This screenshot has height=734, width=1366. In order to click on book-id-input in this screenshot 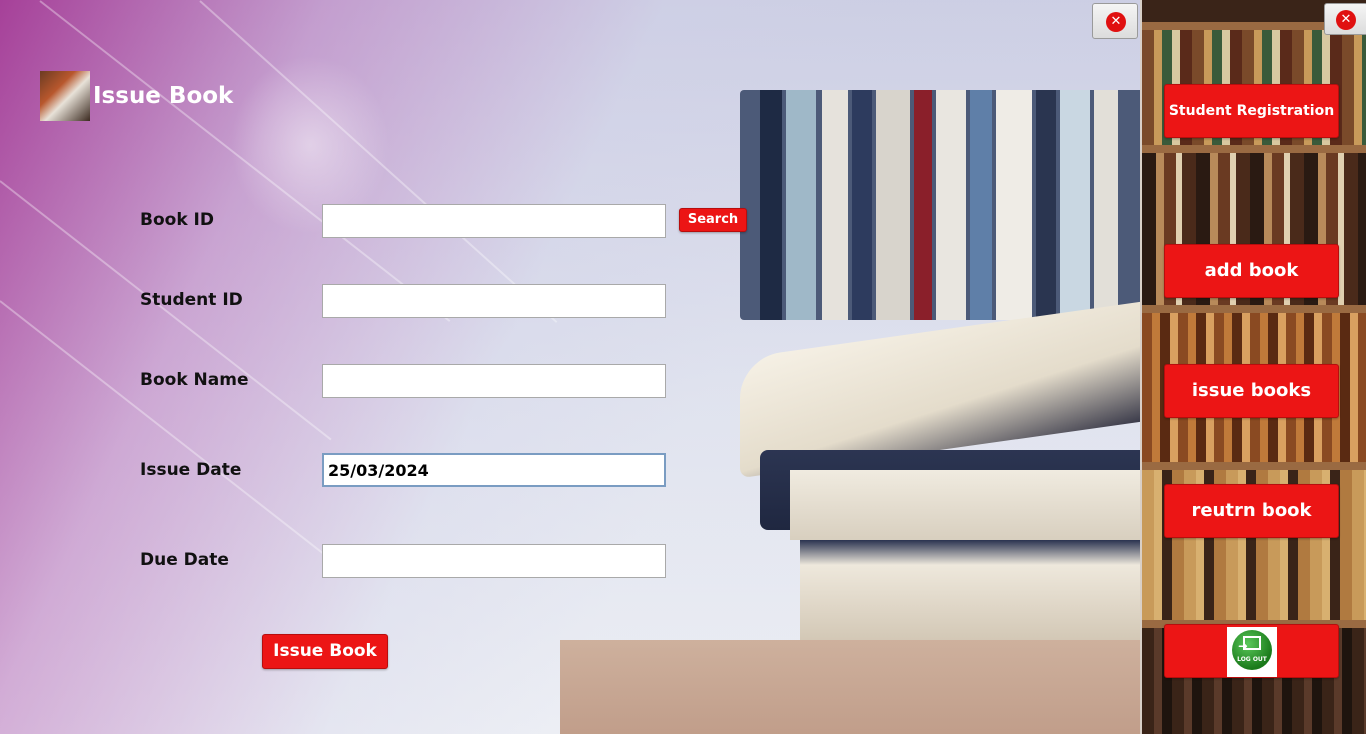, I will do `click(494, 221)`.